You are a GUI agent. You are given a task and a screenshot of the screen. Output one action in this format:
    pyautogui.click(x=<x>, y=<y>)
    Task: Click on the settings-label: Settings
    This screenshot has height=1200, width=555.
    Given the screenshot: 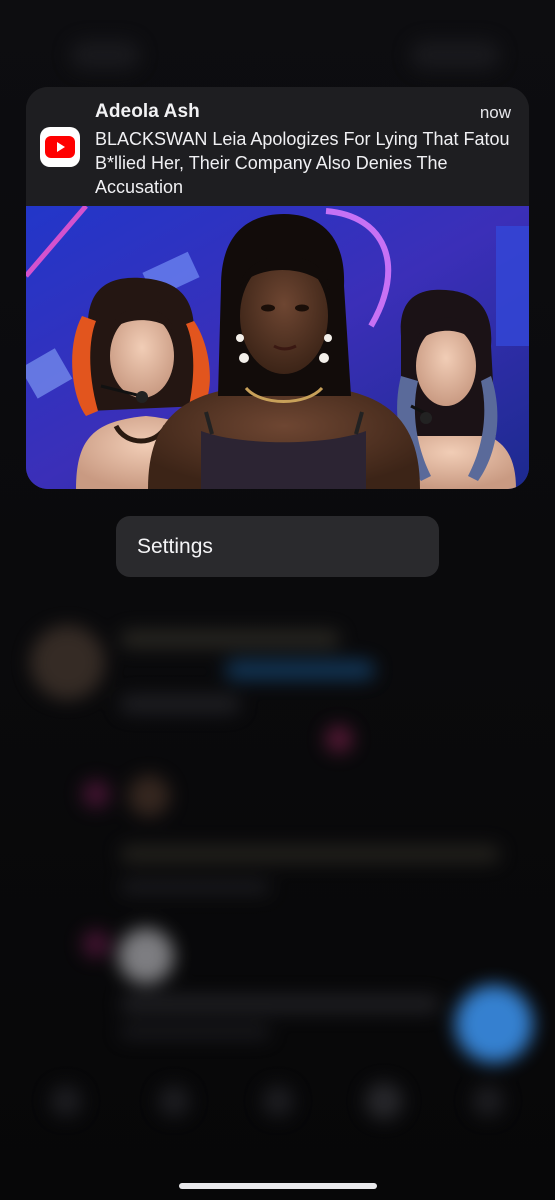 What is the action you would take?
    pyautogui.click(x=175, y=546)
    